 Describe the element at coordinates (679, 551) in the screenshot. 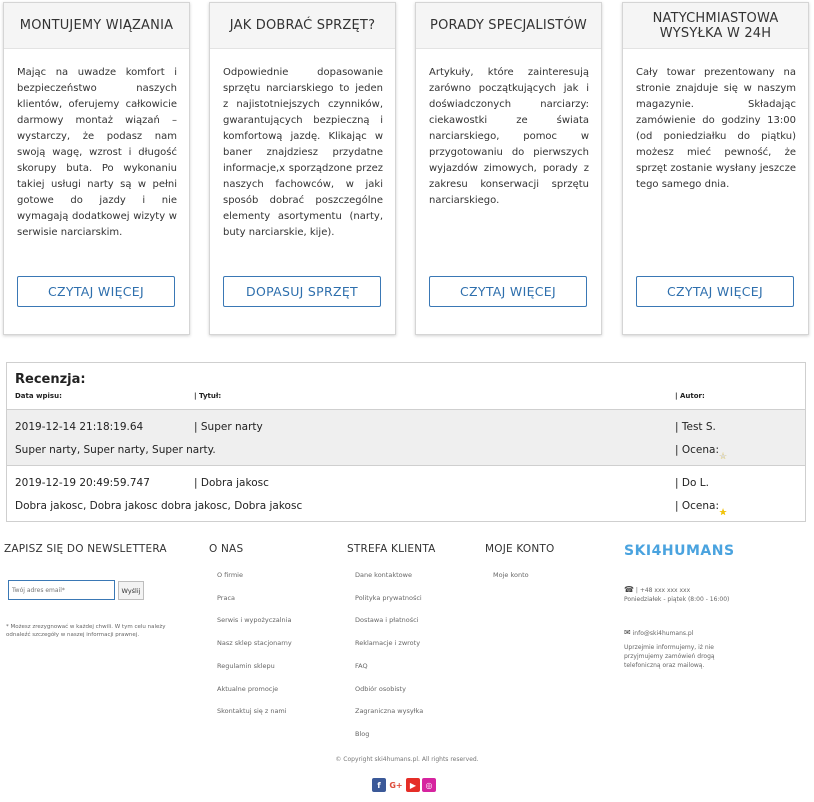

I see `ski4humans-logo: SKI4HUMANS` at that location.